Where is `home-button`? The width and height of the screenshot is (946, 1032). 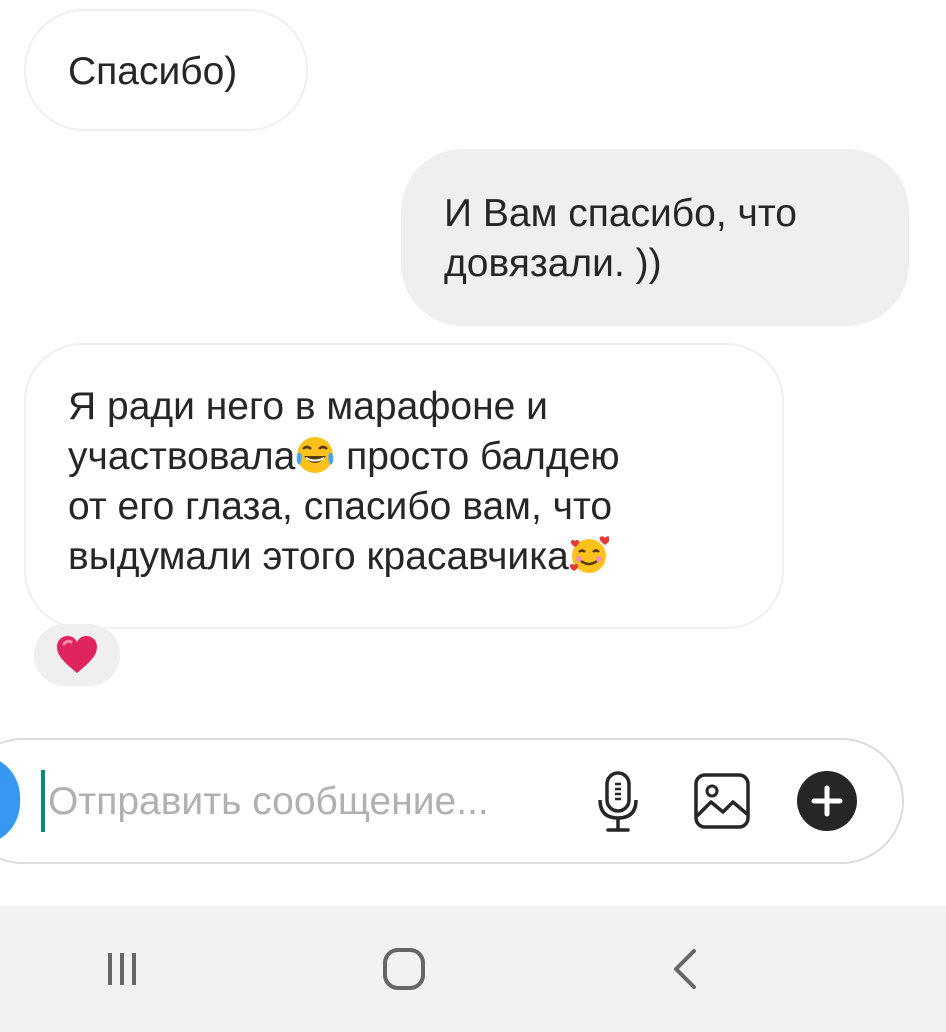 home-button is located at coordinates (404, 969).